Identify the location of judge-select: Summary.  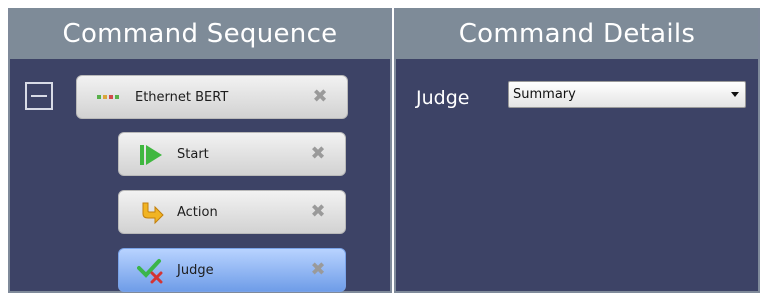
(627, 94).